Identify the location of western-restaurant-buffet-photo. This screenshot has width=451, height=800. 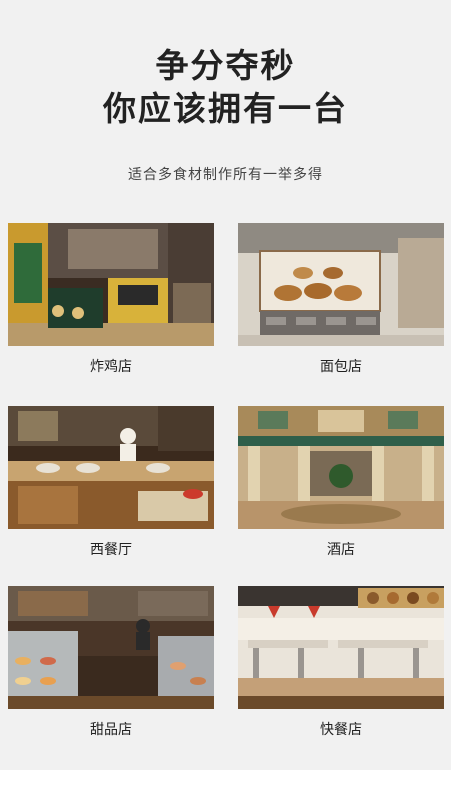
(111, 467).